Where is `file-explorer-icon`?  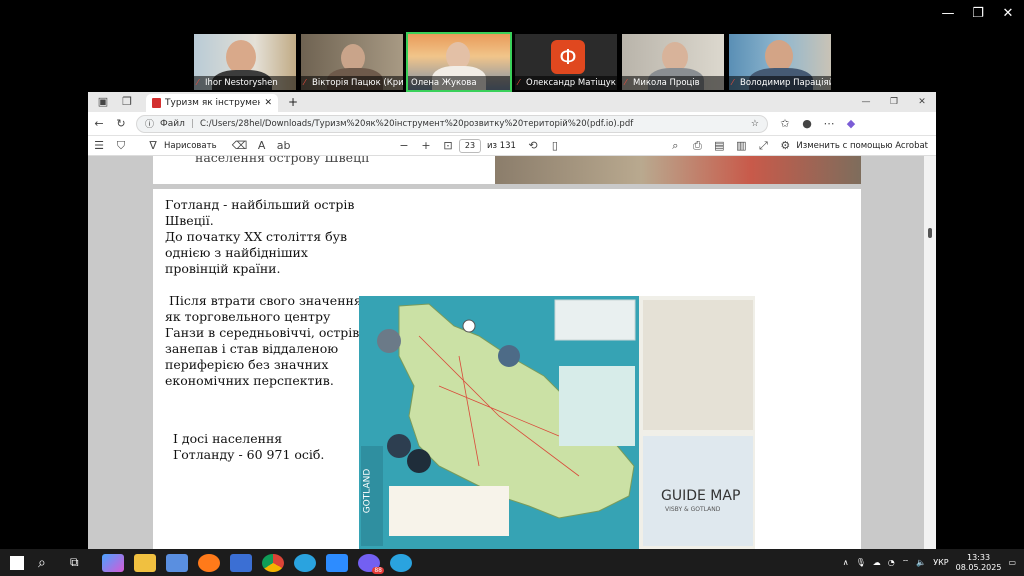
file-explorer-icon is located at coordinates (145, 562).